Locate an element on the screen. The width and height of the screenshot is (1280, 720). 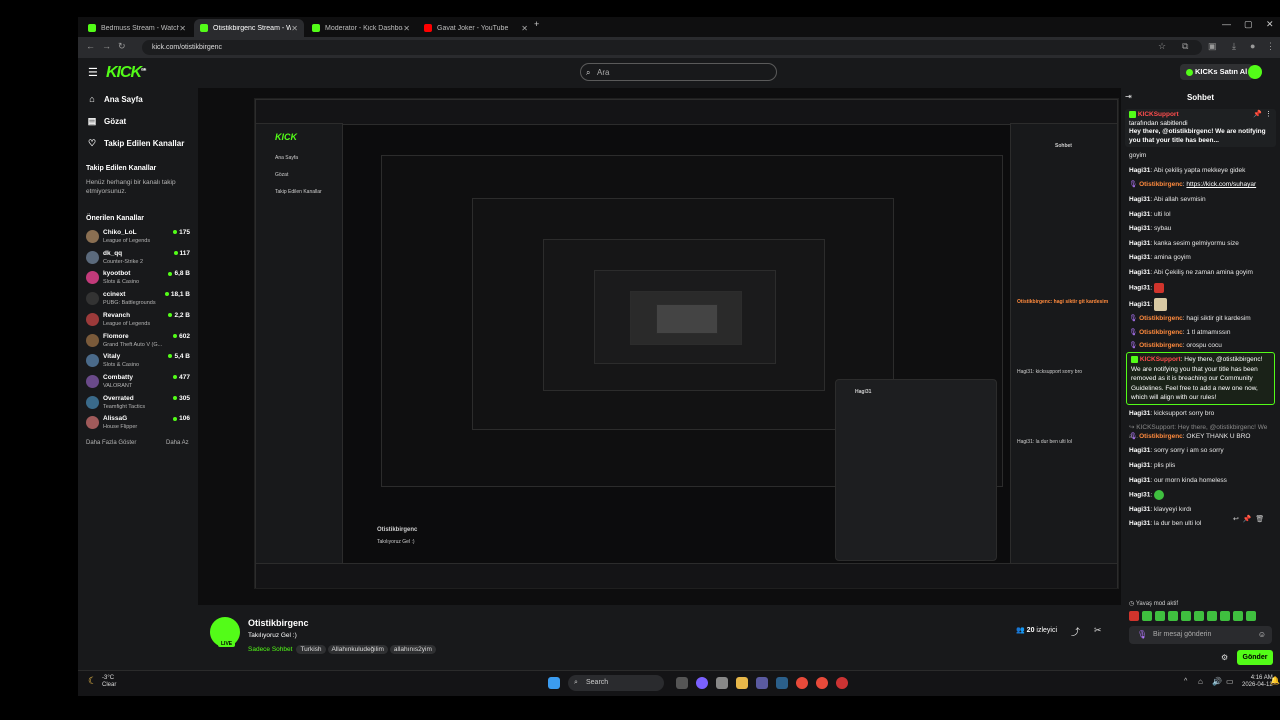
chat-message: Hagi31: is located at coordinates (1203, 288).